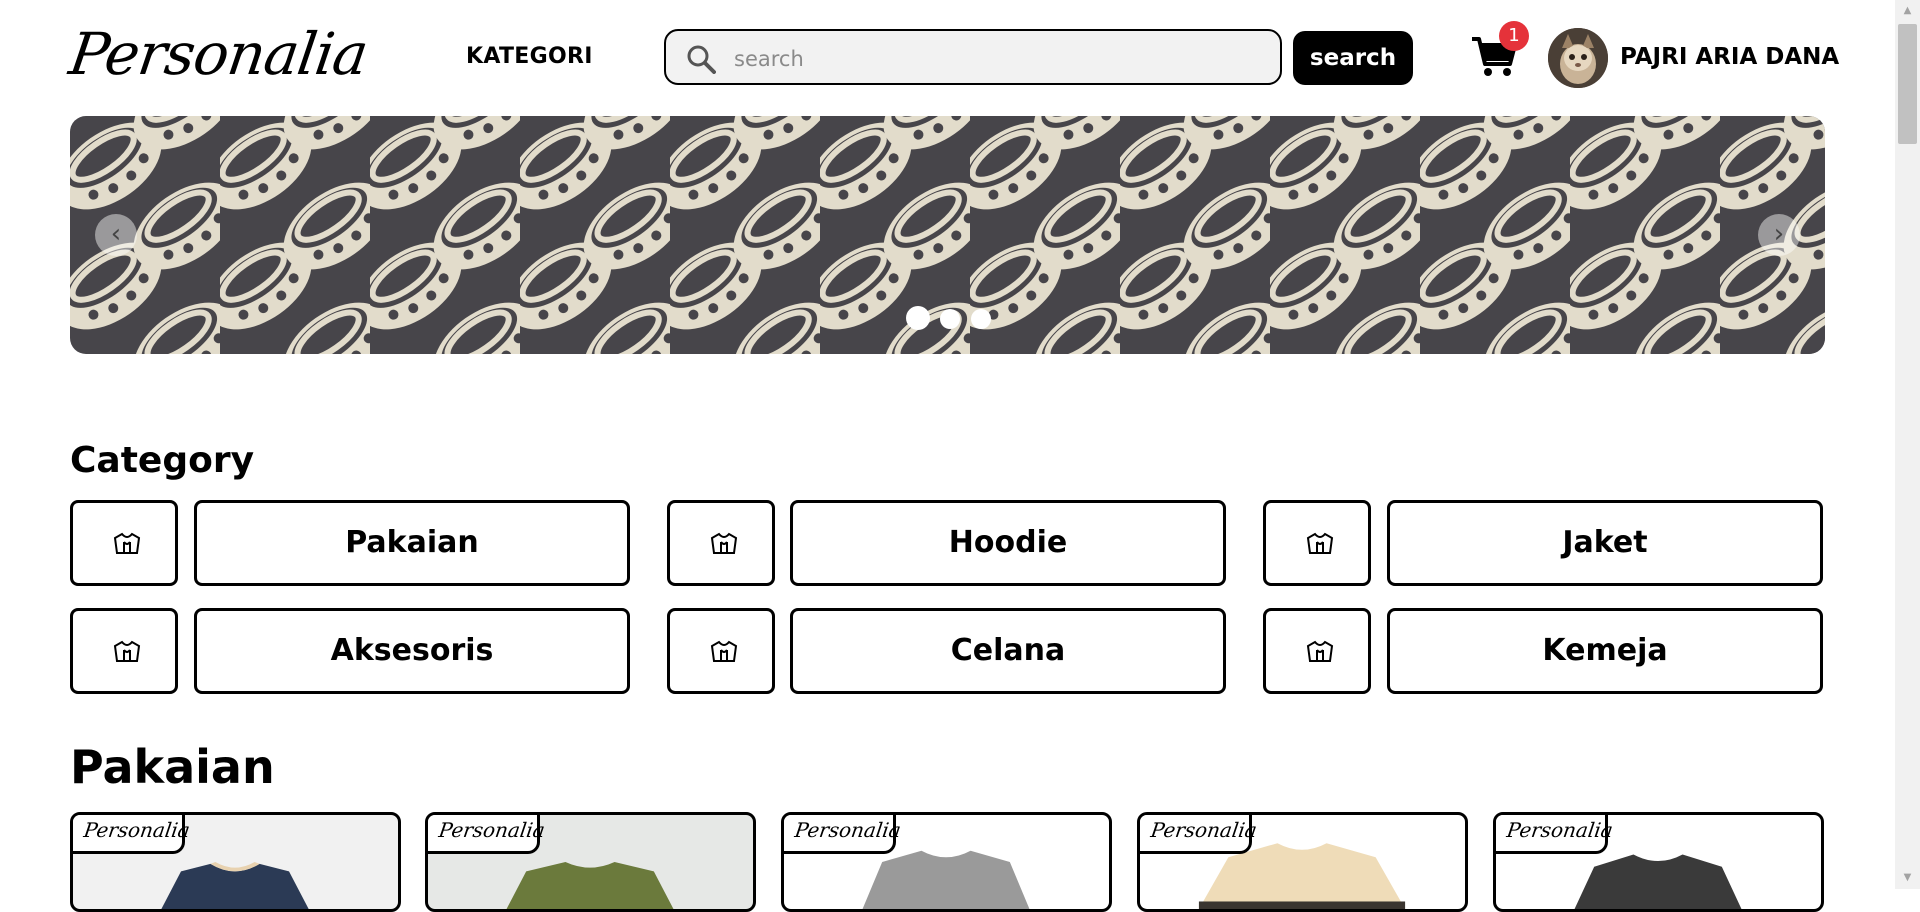  Describe the element at coordinates (218, 54) in the screenshot. I see `brand-logo: Personalia` at that location.